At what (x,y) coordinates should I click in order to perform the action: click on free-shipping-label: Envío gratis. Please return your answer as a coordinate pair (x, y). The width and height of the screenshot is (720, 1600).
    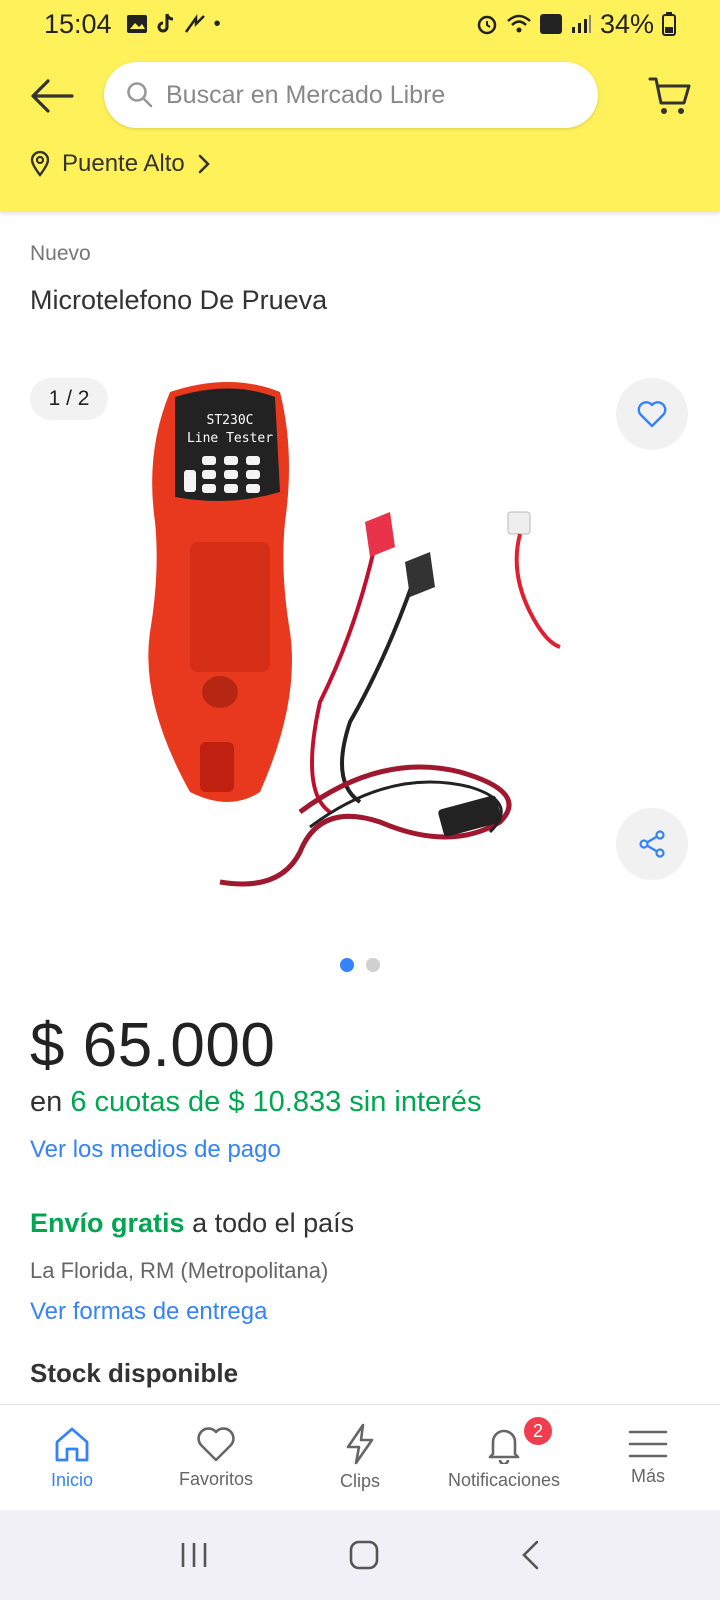
    Looking at the image, I should click on (107, 1223).